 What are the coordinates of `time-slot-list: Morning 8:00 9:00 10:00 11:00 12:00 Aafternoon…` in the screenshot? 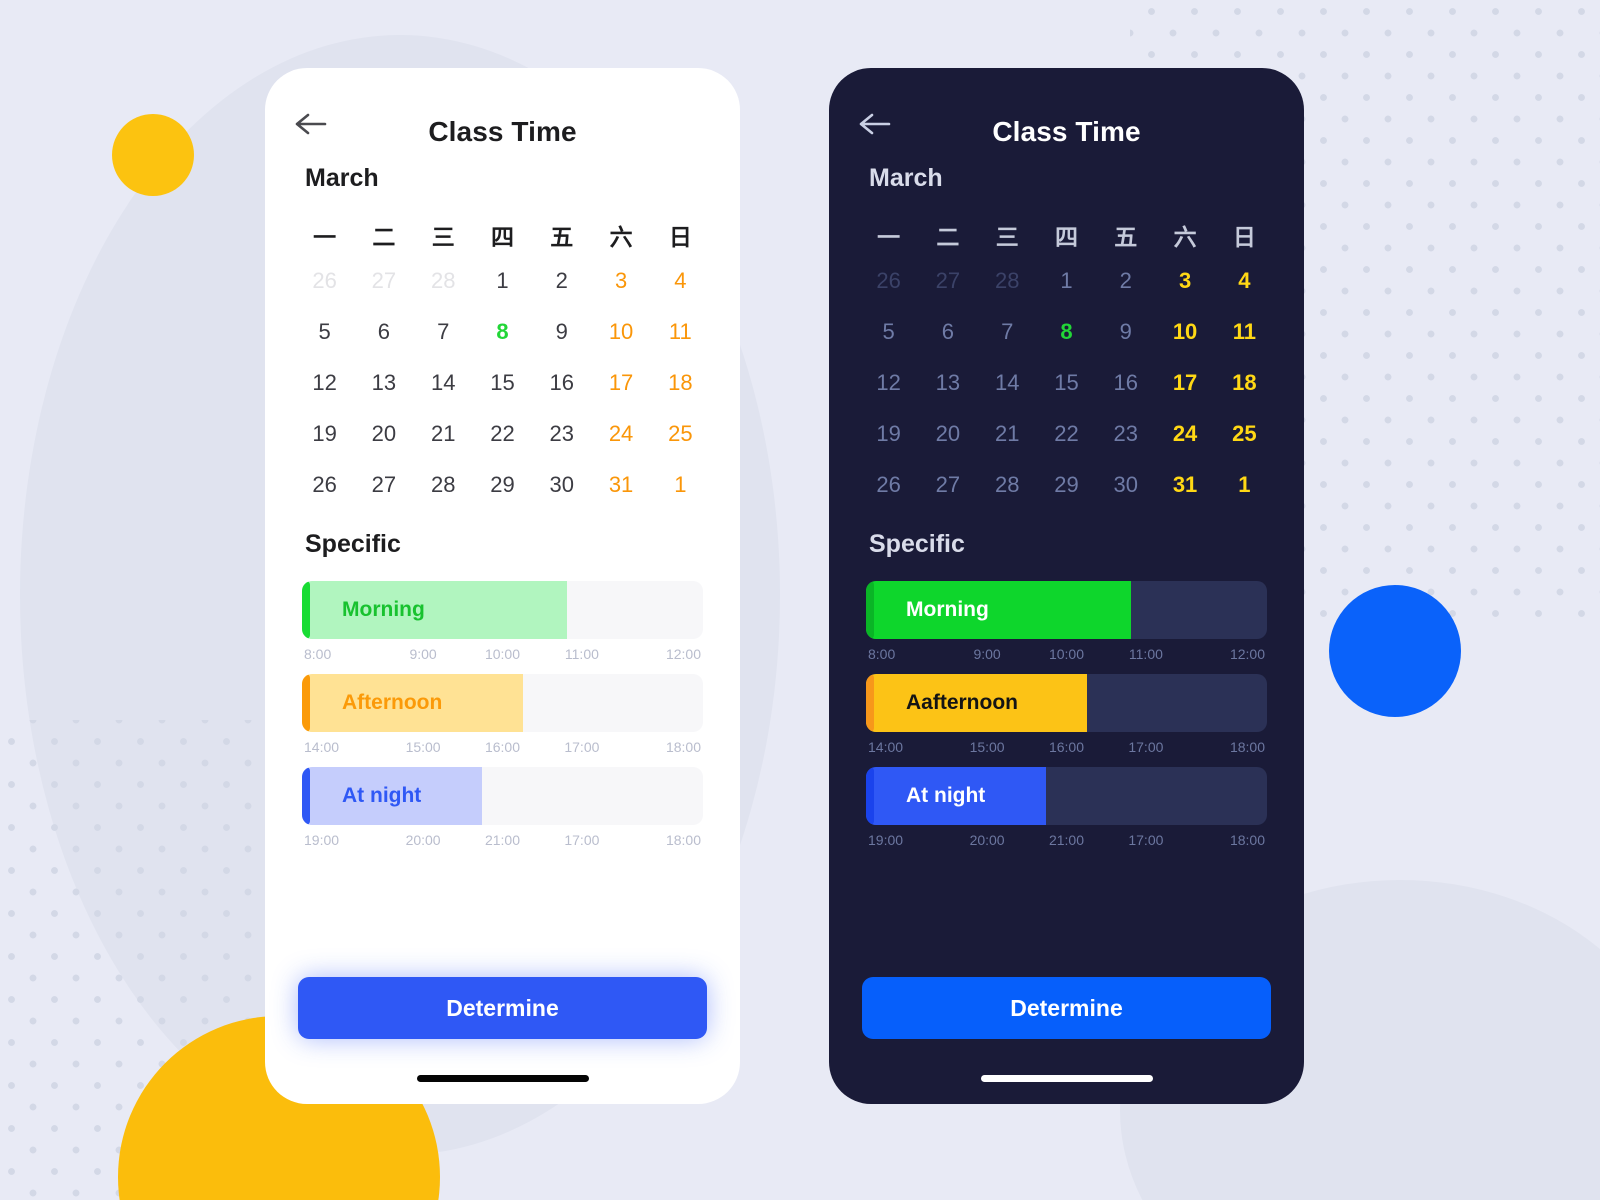 It's located at (1066, 720).